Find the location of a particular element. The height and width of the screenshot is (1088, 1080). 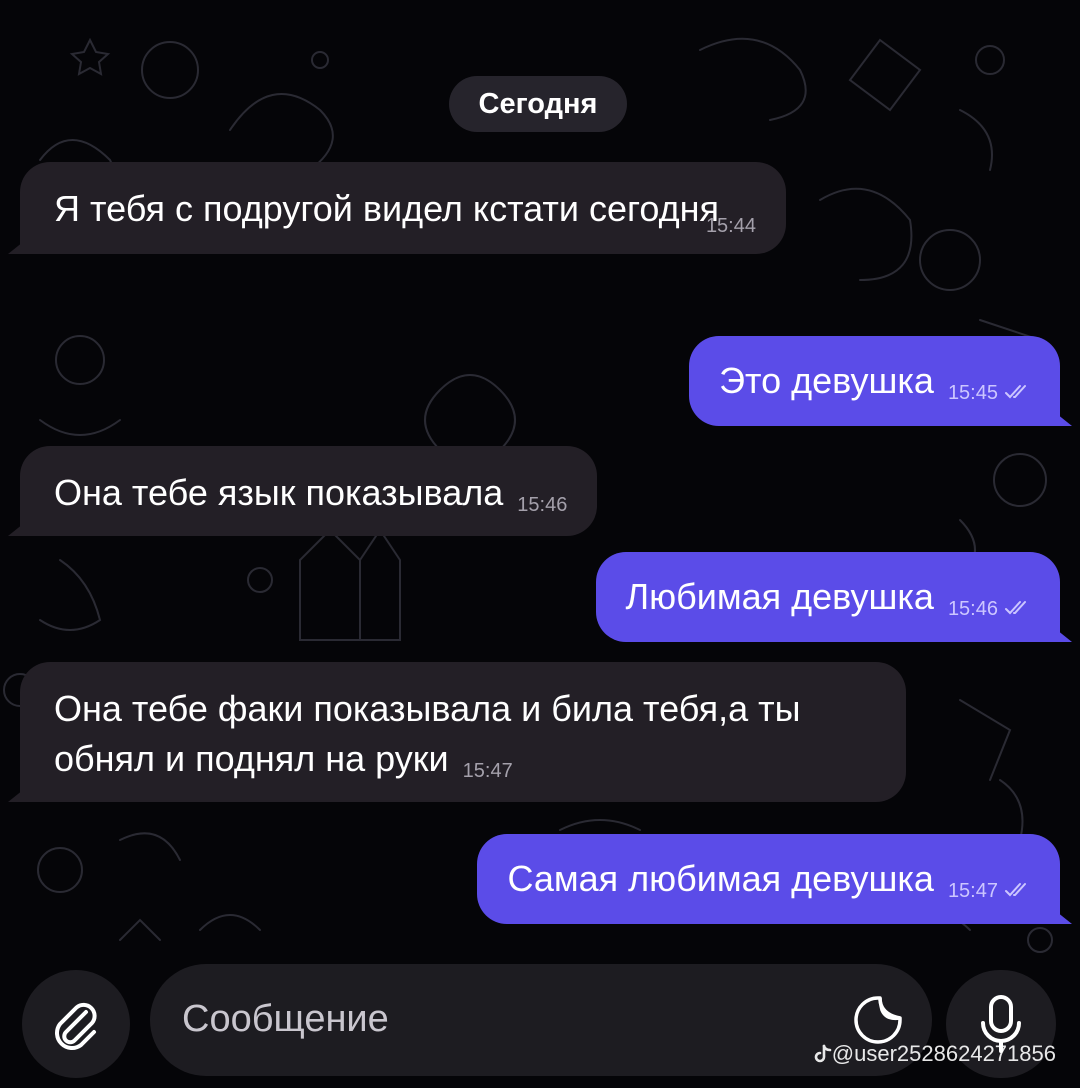

sticker-icon is located at coordinates (878, 1020).